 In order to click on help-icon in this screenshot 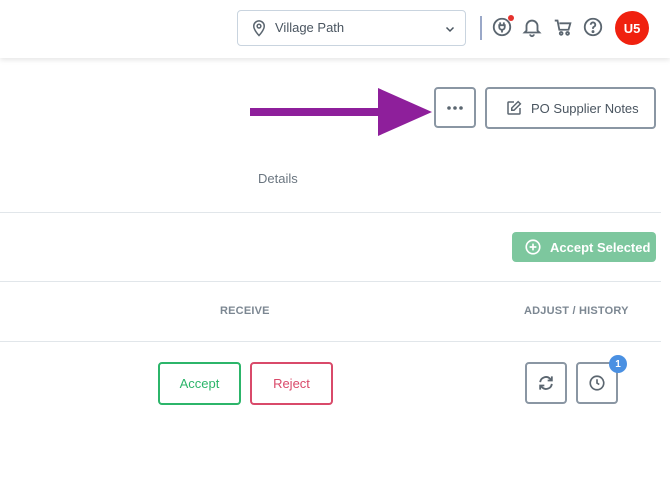, I will do `click(593, 27)`.